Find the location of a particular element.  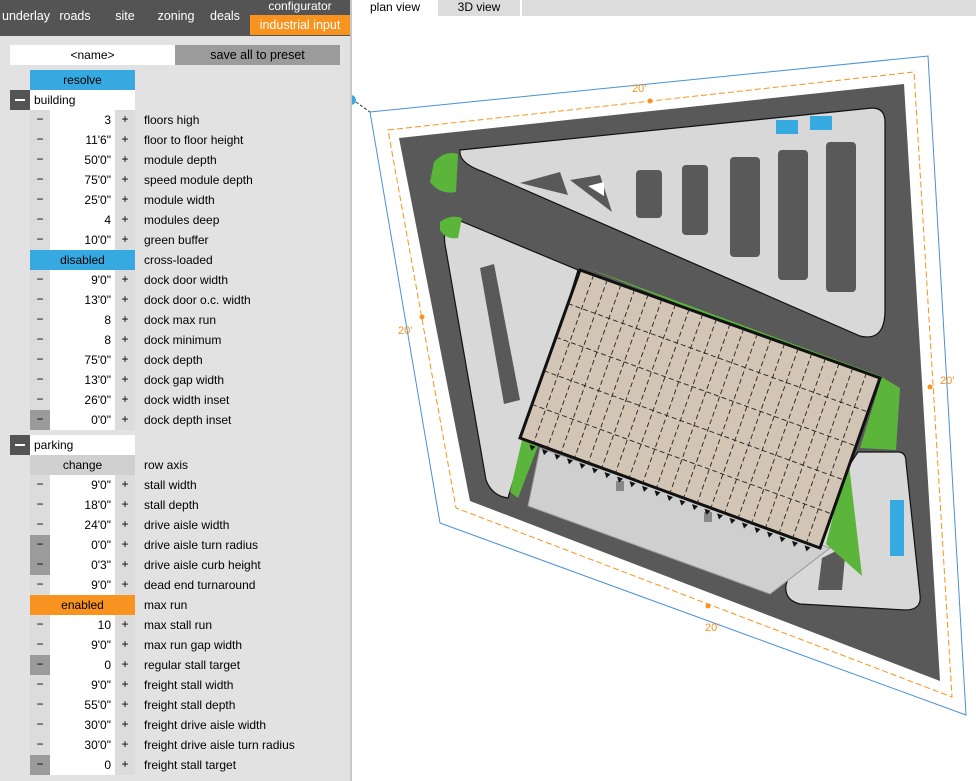

dock-depth-value: 75'0" is located at coordinates (82, 360).